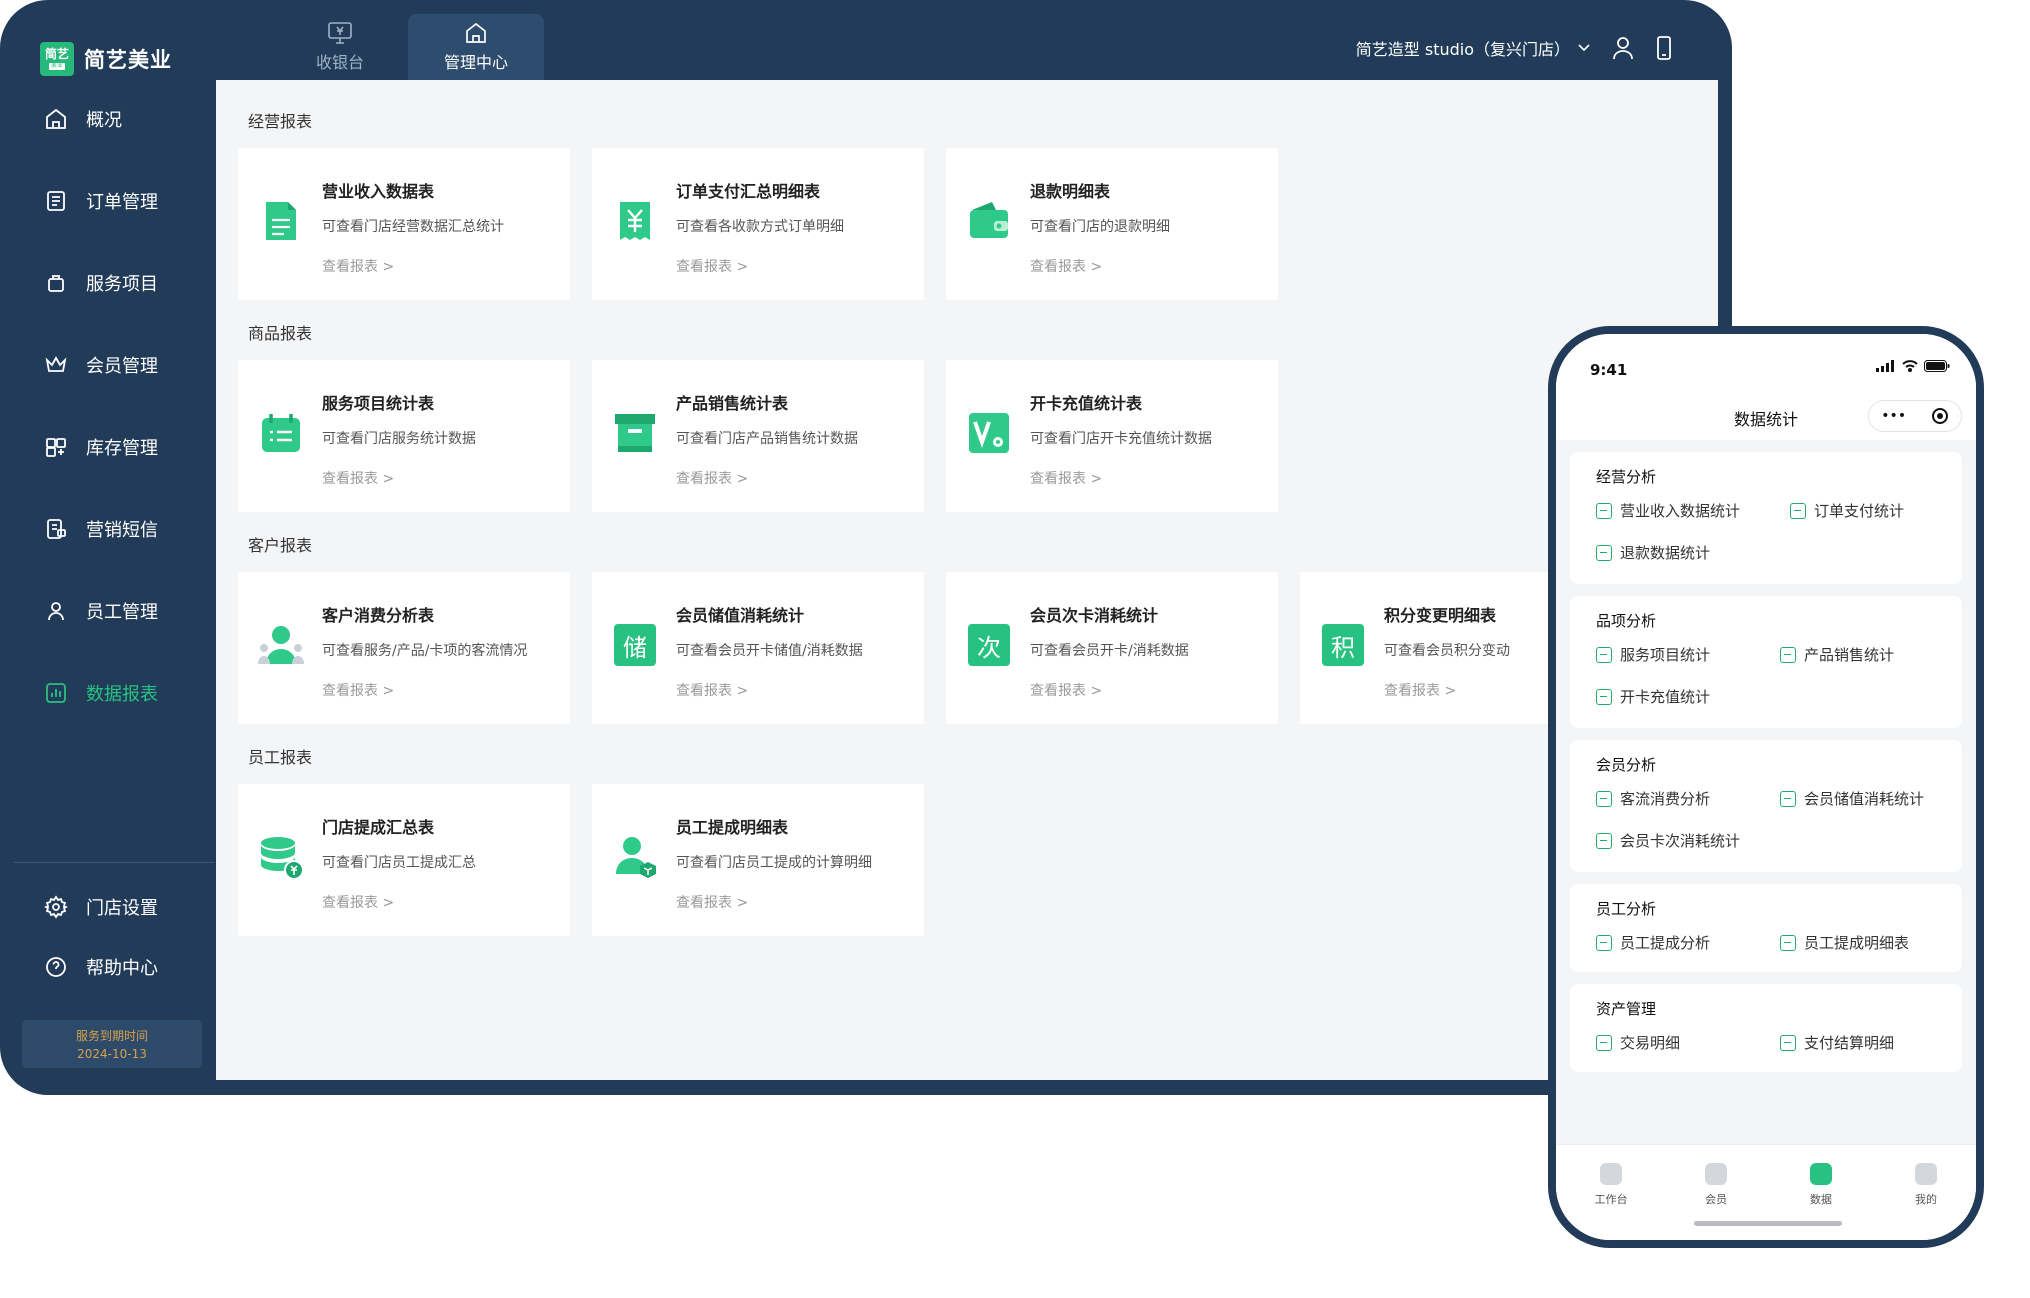 The height and width of the screenshot is (1298, 2030). Describe the element at coordinates (1623, 48) in the screenshot. I see `user-icon` at that location.